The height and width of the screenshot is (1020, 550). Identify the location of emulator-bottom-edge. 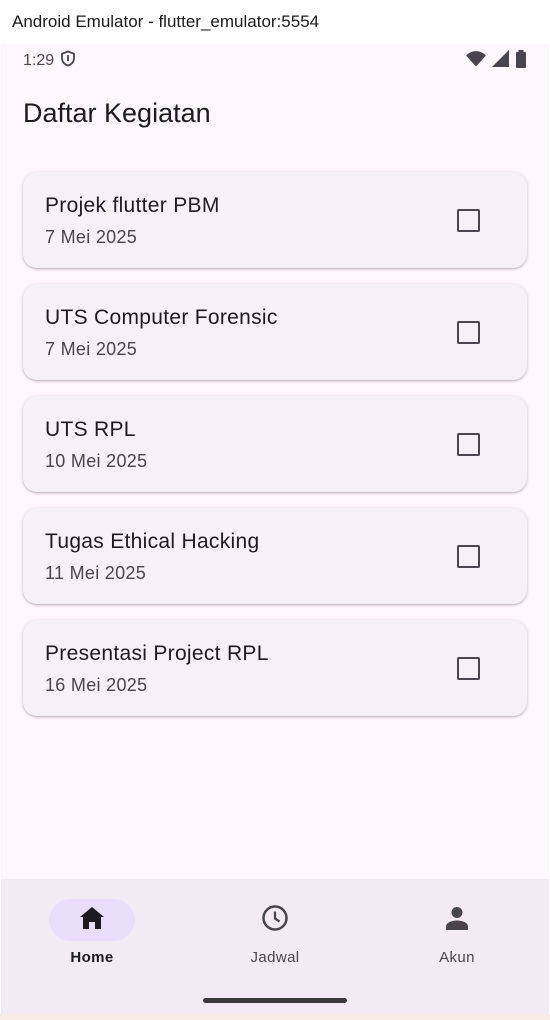
(275, 1017).